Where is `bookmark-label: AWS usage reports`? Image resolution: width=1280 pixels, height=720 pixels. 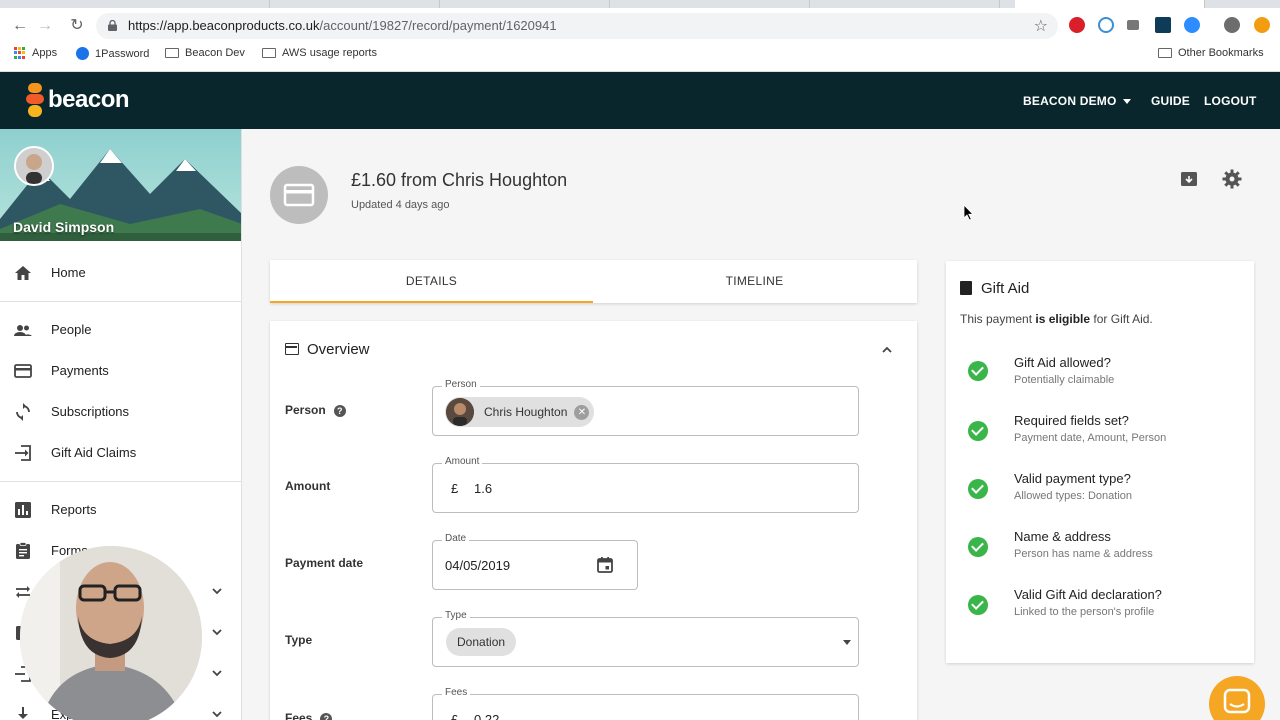 bookmark-label: AWS usage reports is located at coordinates (329, 53).